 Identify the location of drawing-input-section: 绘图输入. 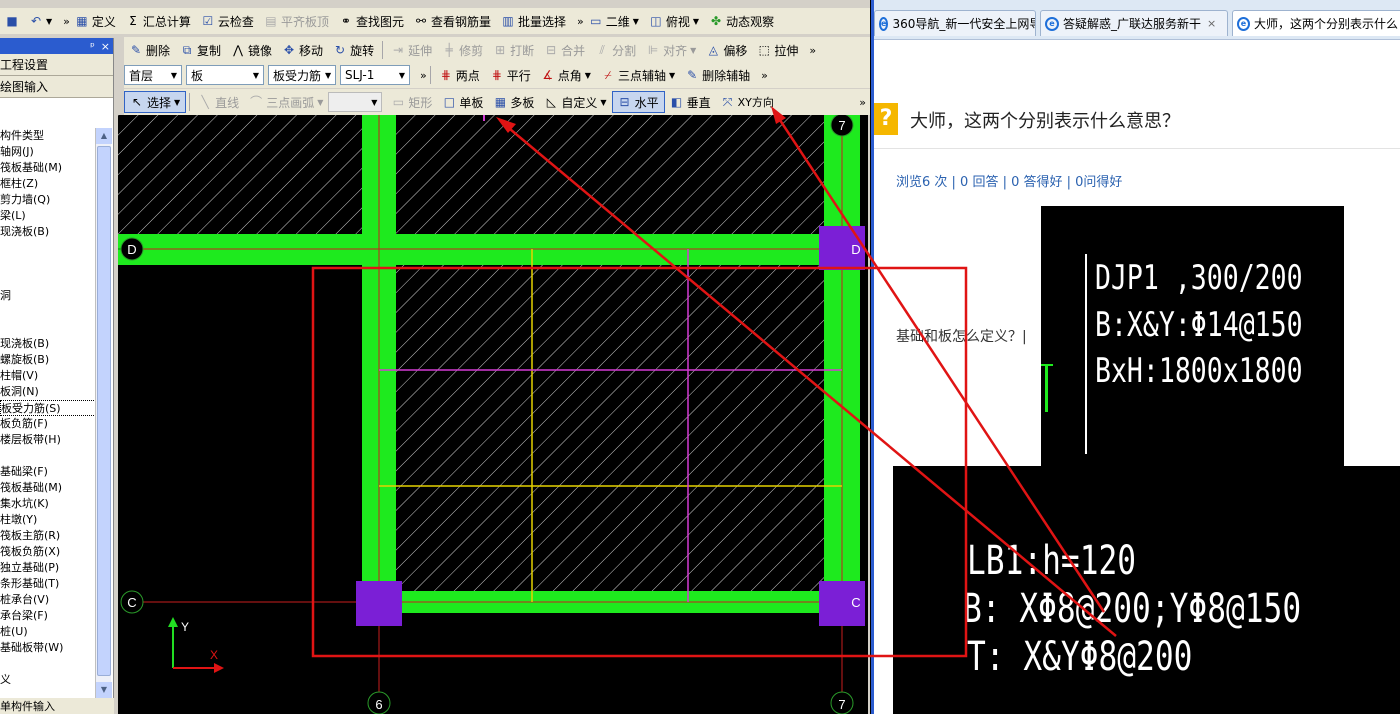
(56, 87).